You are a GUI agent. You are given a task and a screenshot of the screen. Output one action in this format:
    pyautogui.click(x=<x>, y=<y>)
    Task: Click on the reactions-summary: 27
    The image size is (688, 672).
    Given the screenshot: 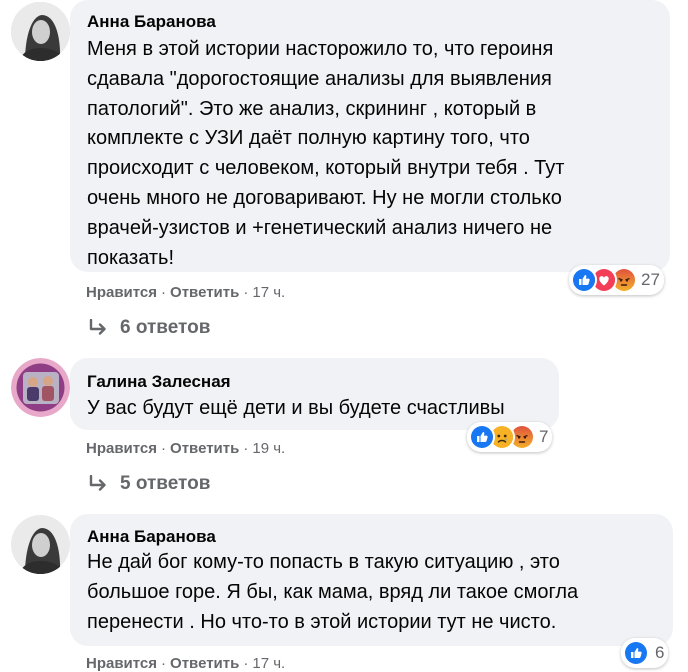 What is the action you would take?
    pyautogui.click(x=616, y=280)
    